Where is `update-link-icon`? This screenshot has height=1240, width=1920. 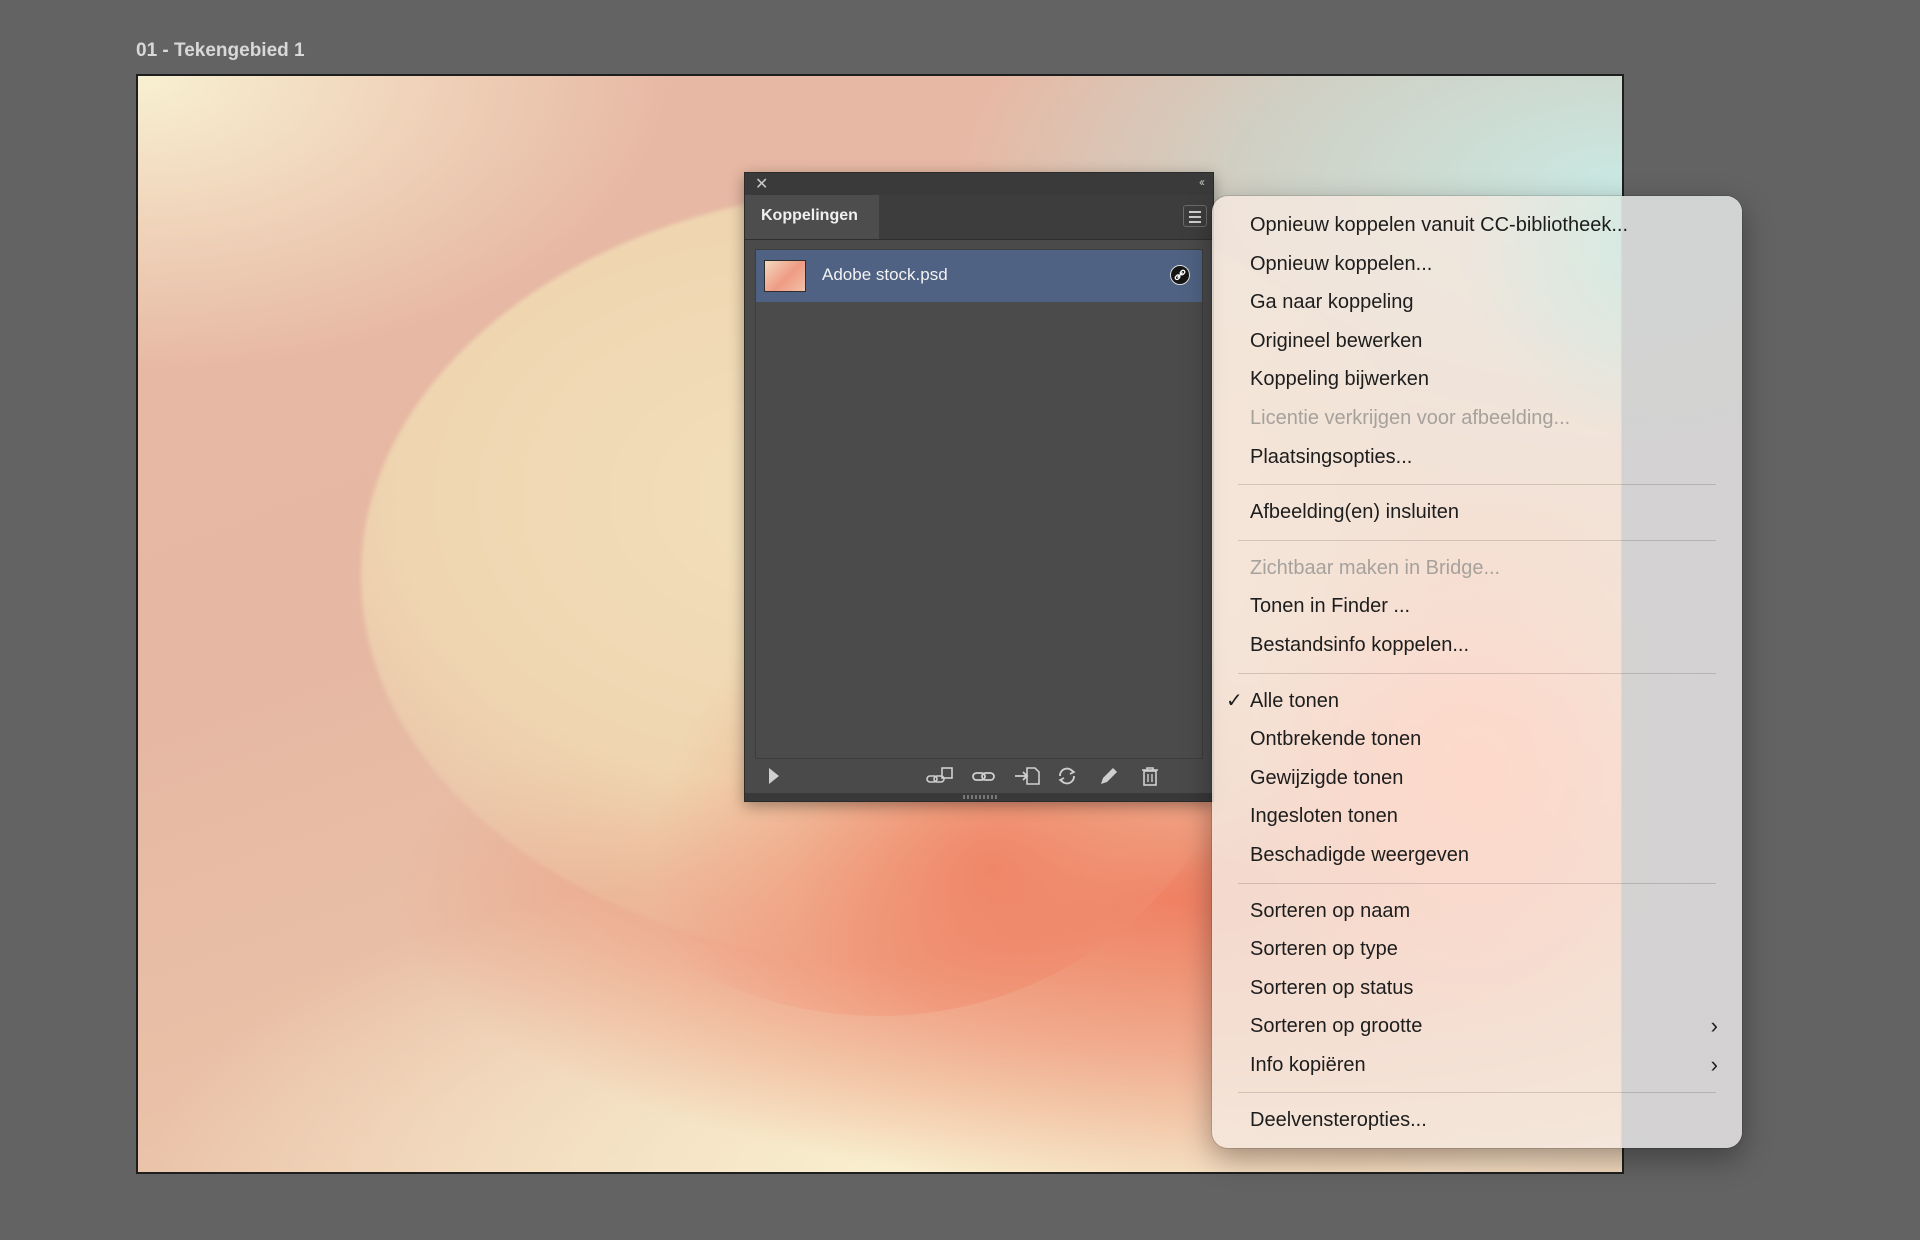
update-link-icon is located at coordinates (1067, 776).